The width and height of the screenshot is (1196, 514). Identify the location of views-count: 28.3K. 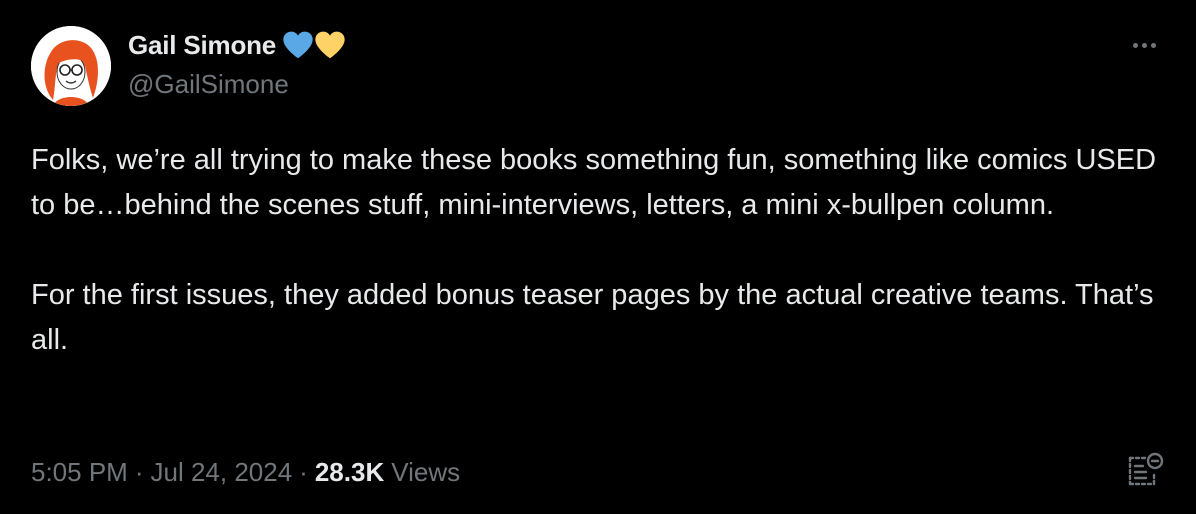
(349, 471).